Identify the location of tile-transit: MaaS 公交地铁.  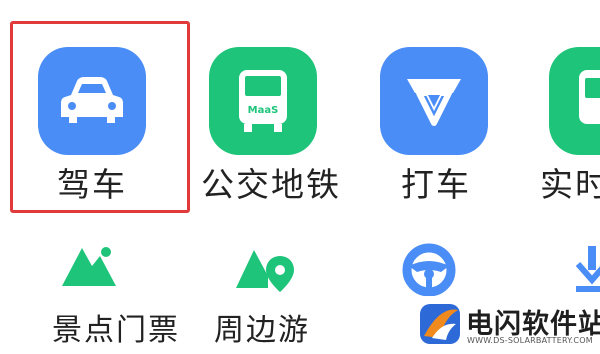
(267, 117).